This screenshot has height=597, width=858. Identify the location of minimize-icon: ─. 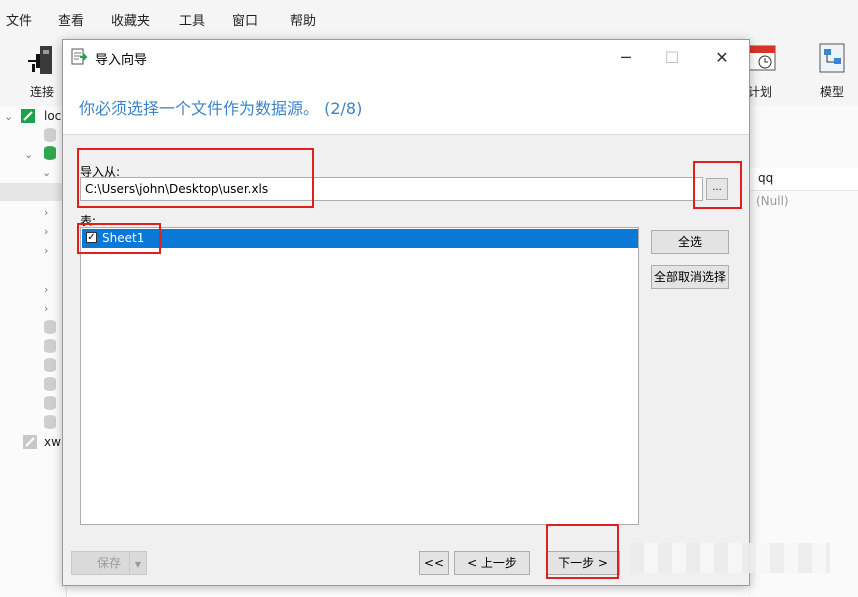
(626, 57).